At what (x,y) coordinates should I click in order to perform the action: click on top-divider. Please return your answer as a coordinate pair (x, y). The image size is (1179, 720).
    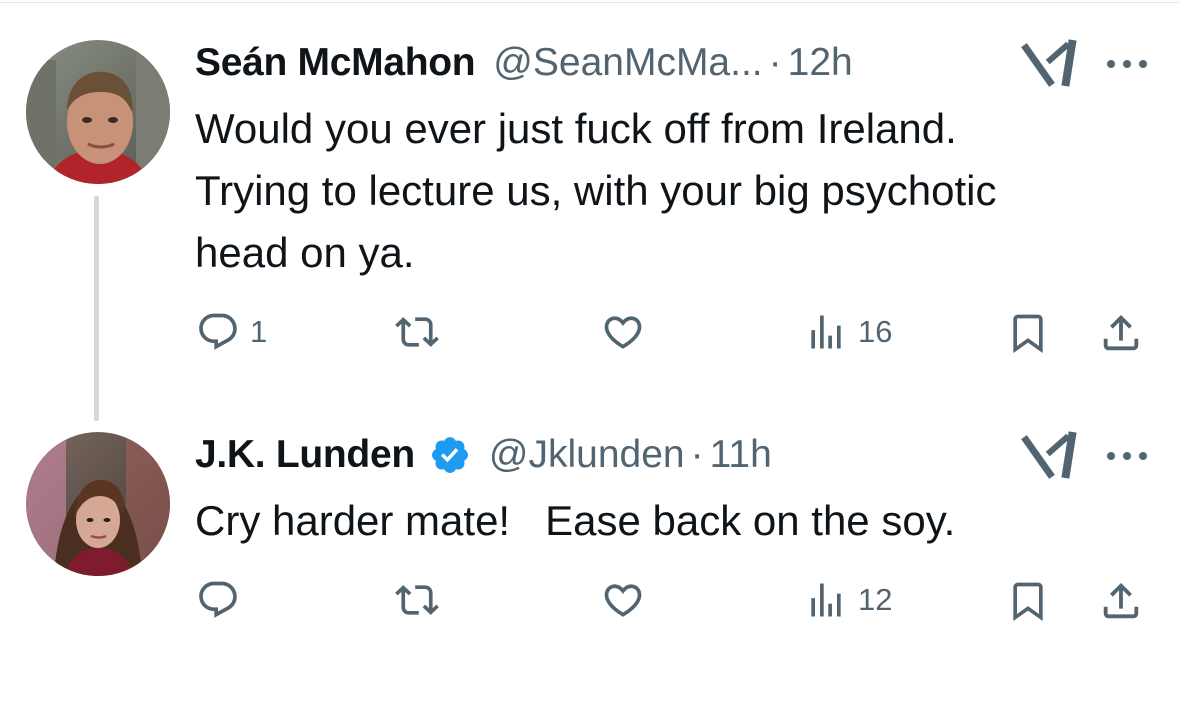
    Looking at the image, I should click on (589, 2).